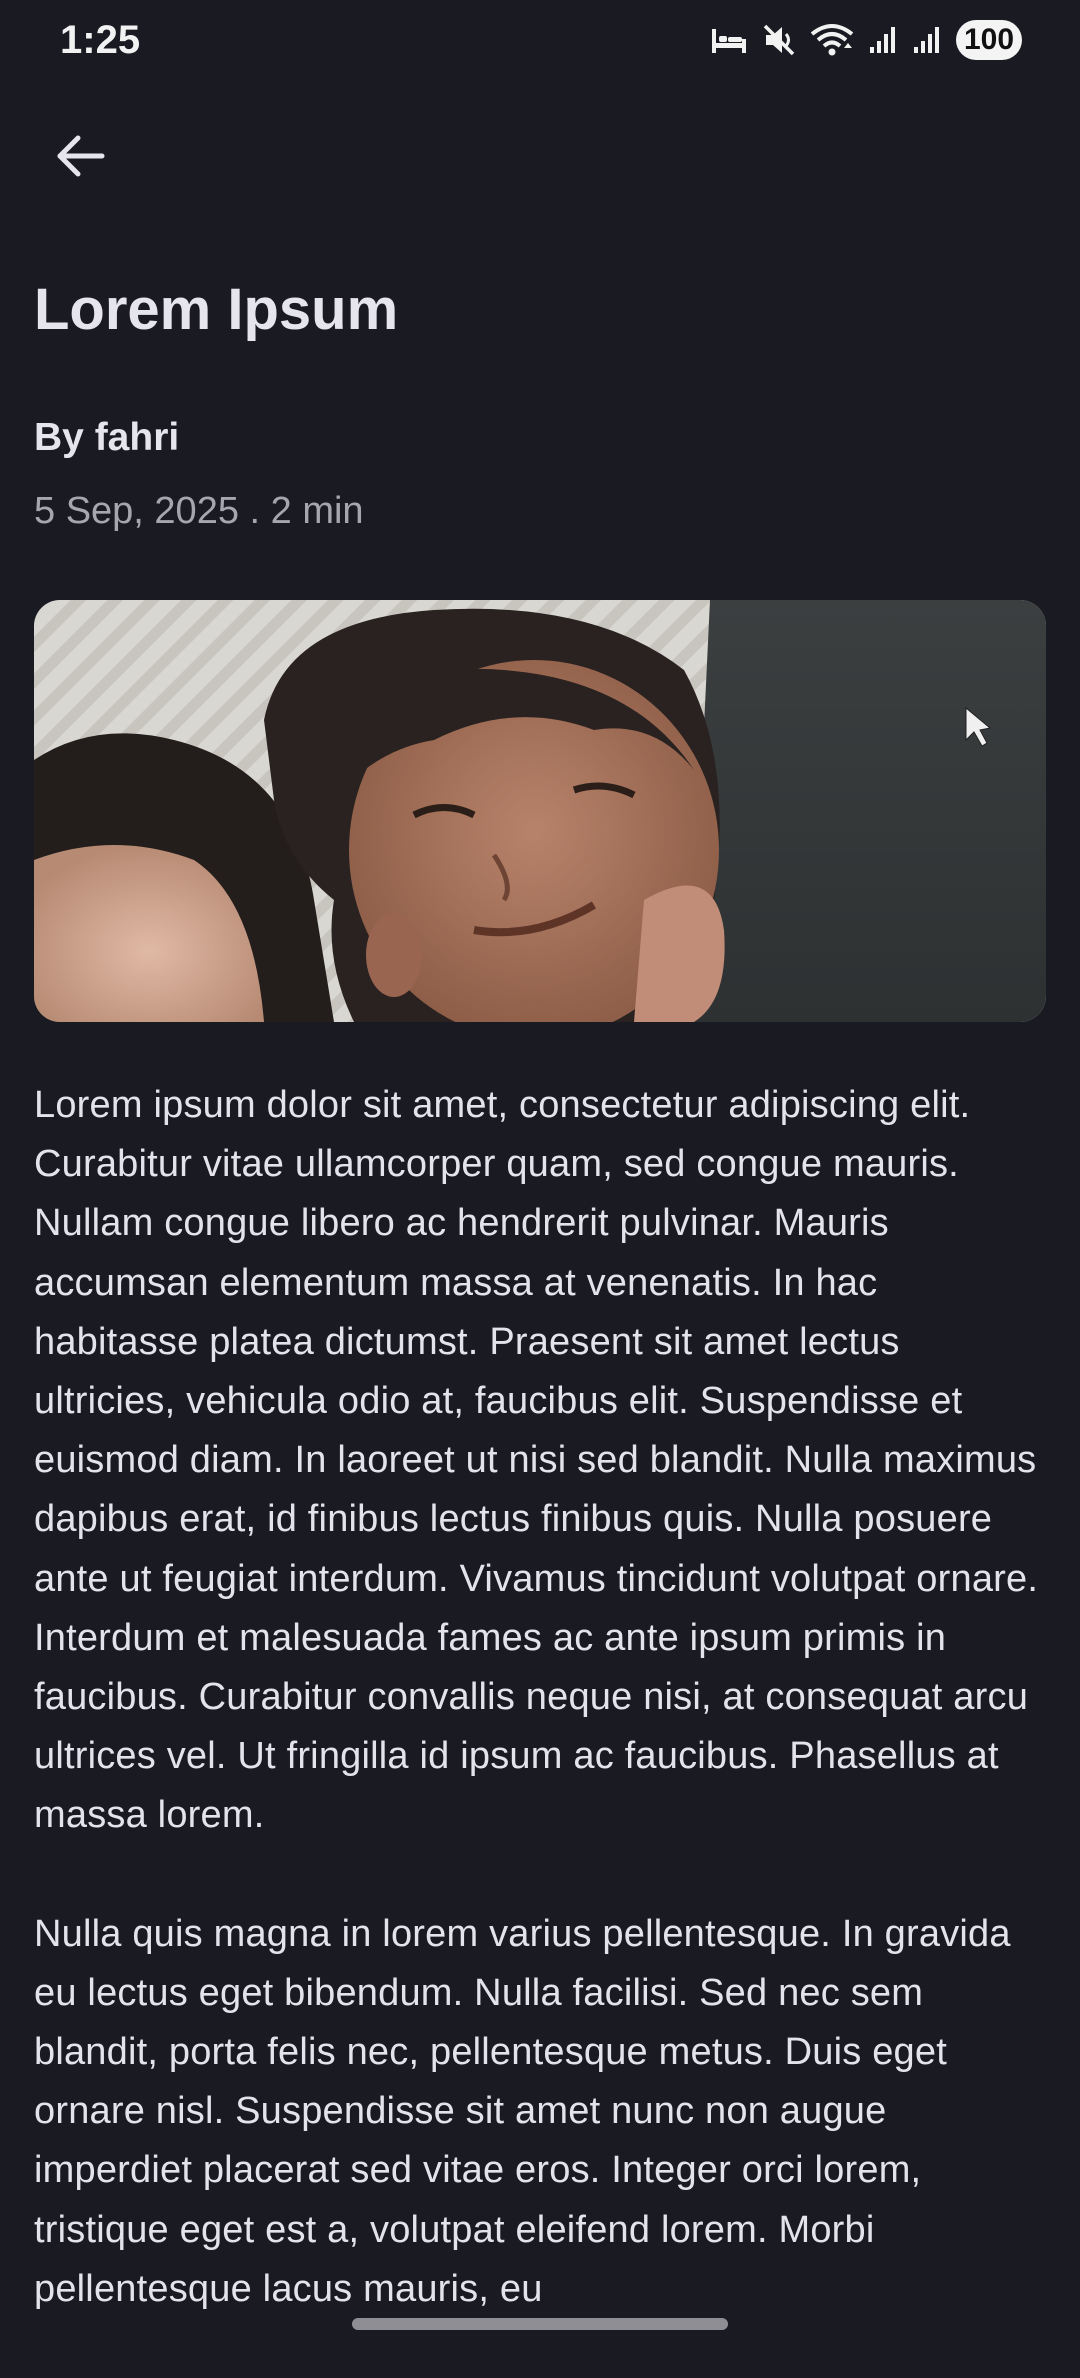  I want to click on arrow-back-icon, so click(80, 158).